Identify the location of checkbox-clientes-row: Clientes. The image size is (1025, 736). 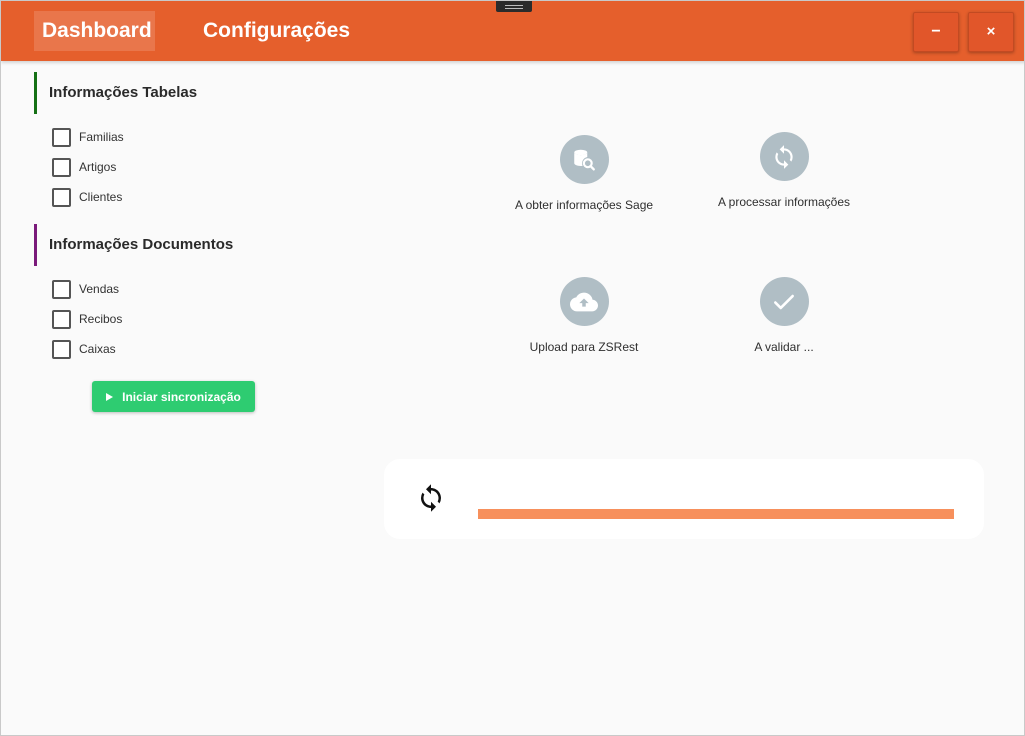
(87, 197).